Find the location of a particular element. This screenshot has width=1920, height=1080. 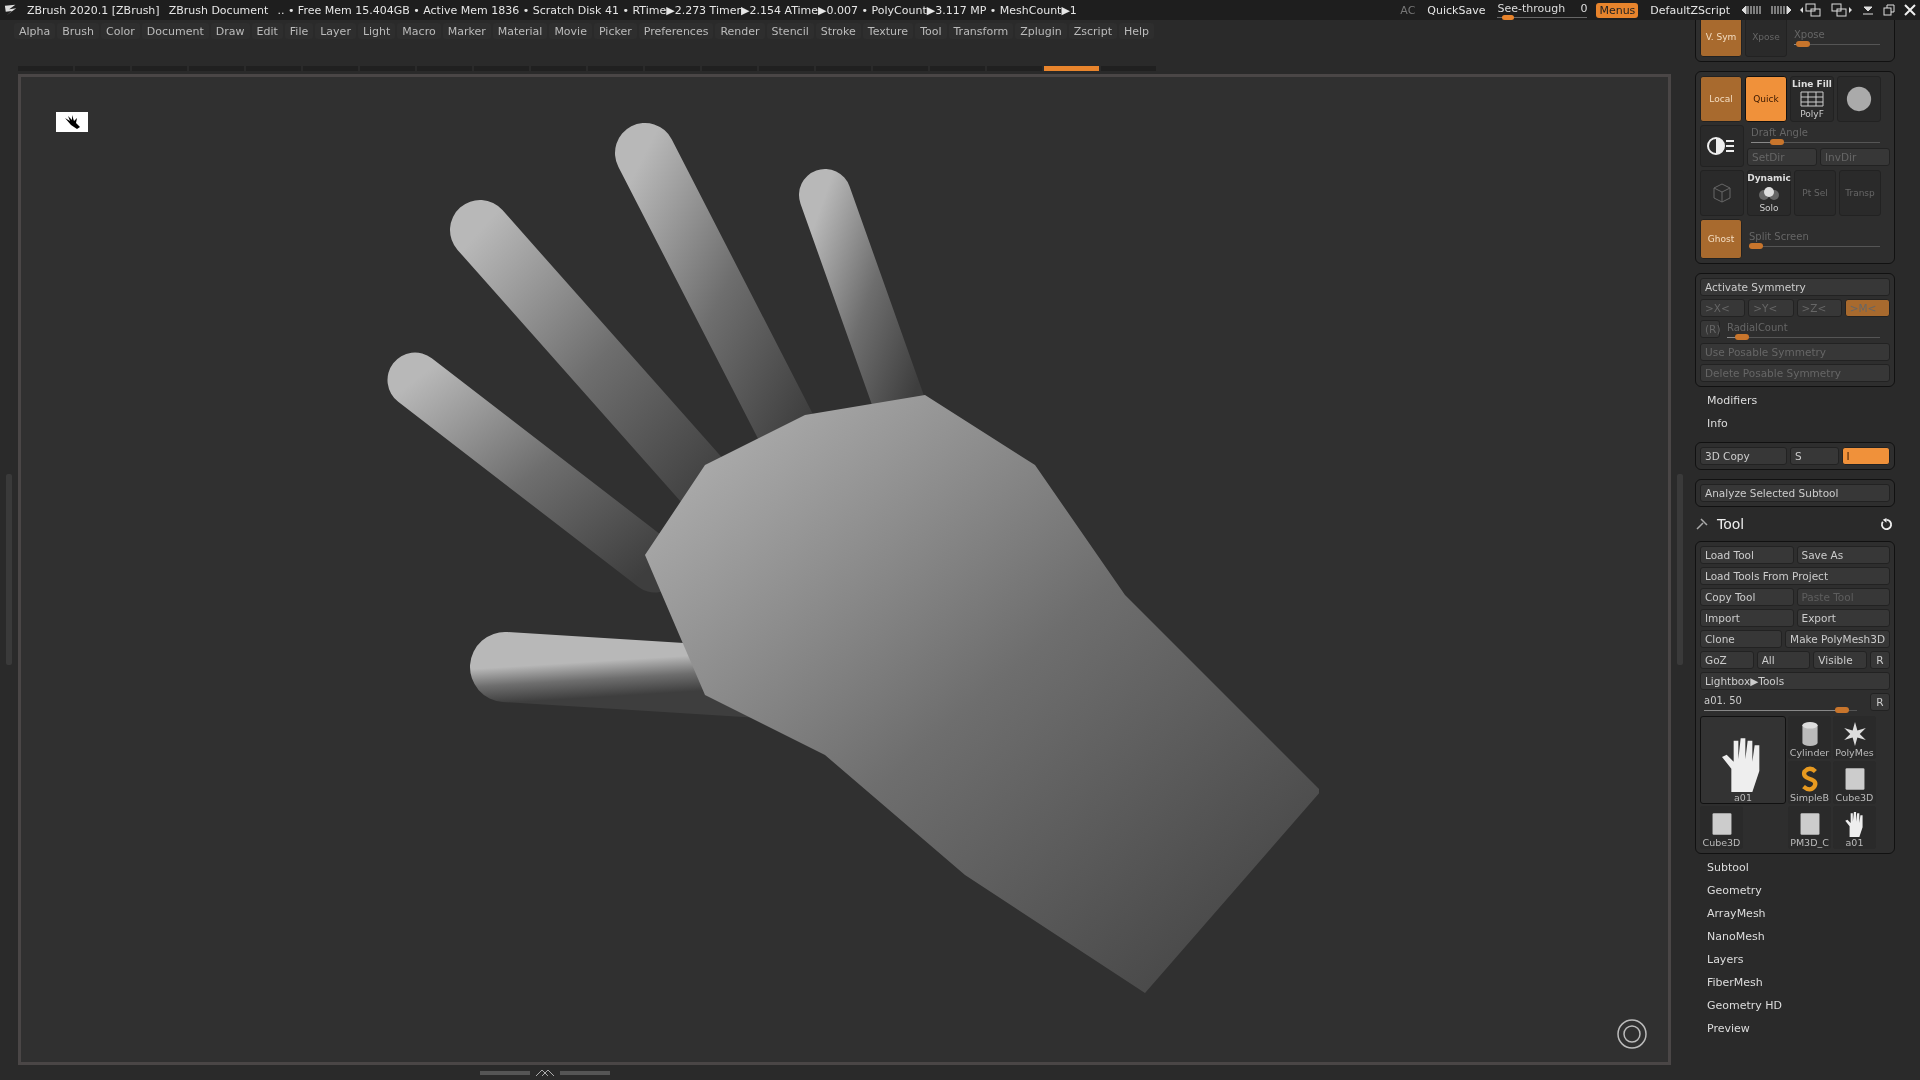

menu-item: Light is located at coordinates (376, 31).